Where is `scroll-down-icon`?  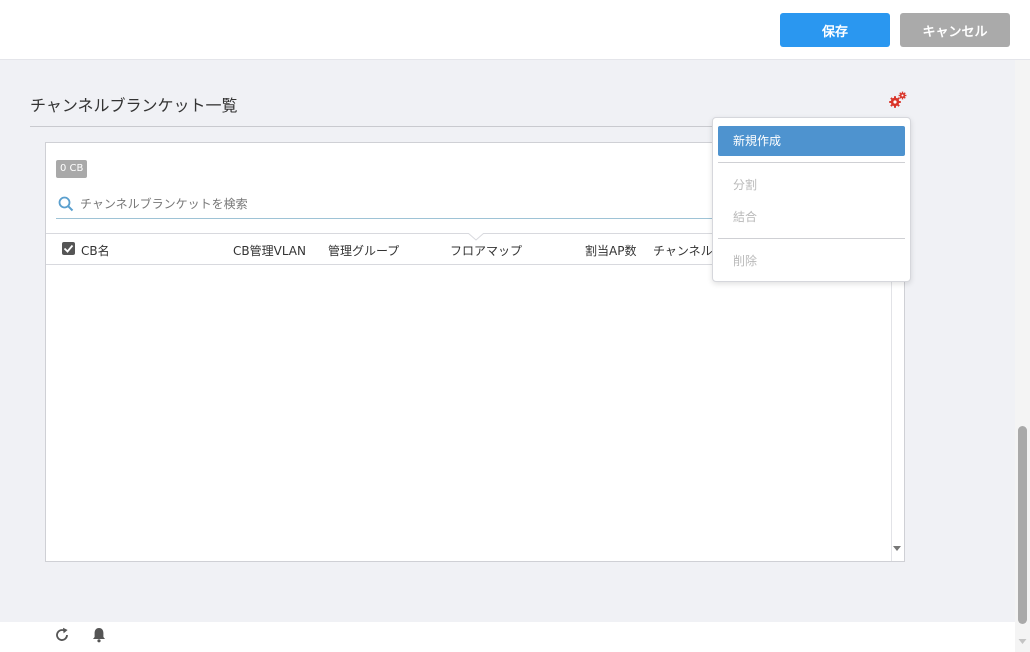
scroll-down-icon is located at coordinates (1022, 642).